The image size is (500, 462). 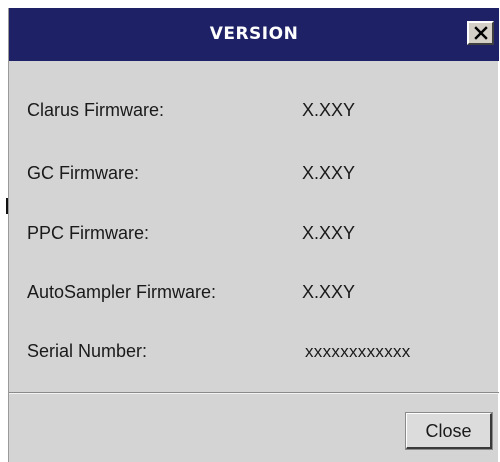 I want to click on gc-firmware-label: GC Firmware:, so click(x=83, y=173).